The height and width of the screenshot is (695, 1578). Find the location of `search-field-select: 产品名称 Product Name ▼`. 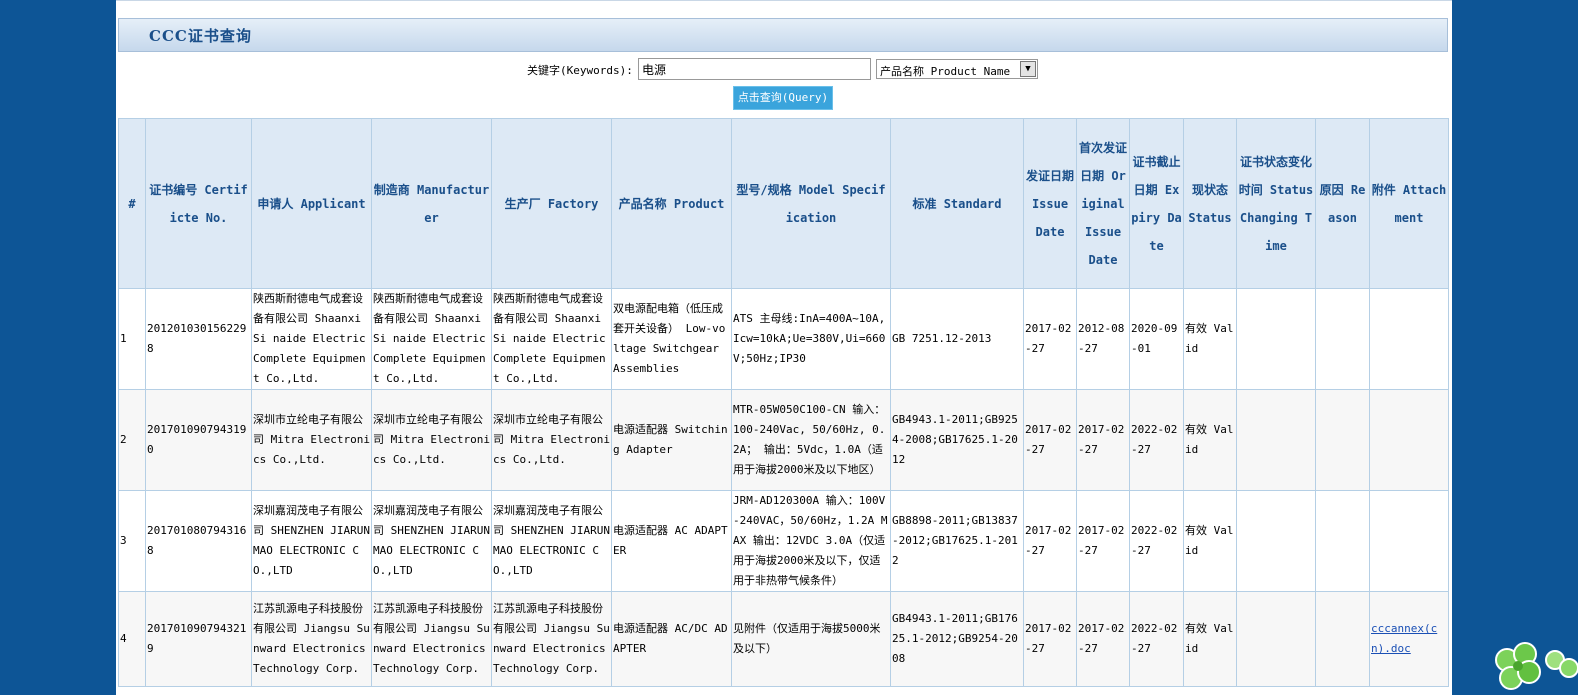

search-field-select: 产品名称 Product Name ▼ is located at coordinates (957, 69).